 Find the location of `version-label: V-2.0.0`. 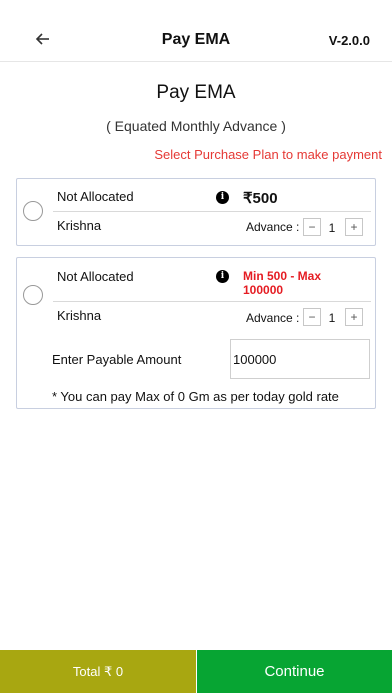

version-label: V-2.0.0 is located at coordinates (349, 40).